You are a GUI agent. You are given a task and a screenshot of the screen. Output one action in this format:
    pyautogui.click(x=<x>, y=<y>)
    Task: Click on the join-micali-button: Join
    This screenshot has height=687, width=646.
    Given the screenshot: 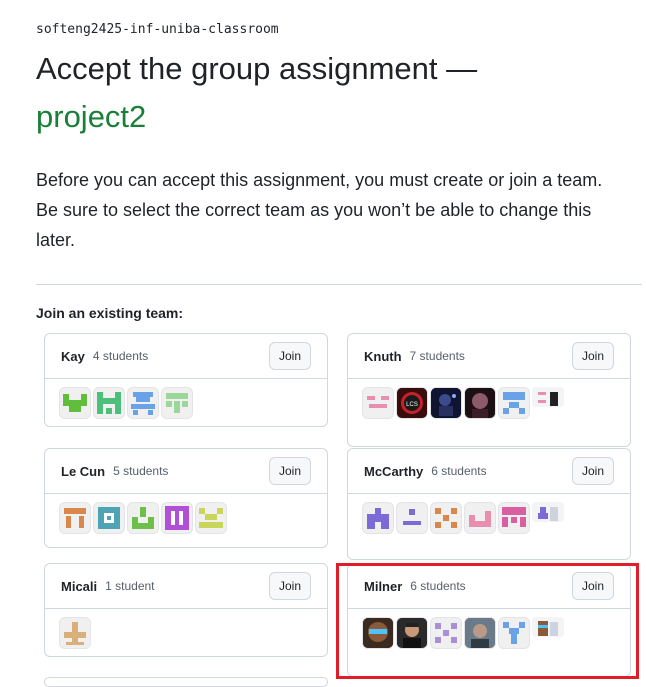 What is the action you would take?
    pyautogui.click(x=289, y=586)
    